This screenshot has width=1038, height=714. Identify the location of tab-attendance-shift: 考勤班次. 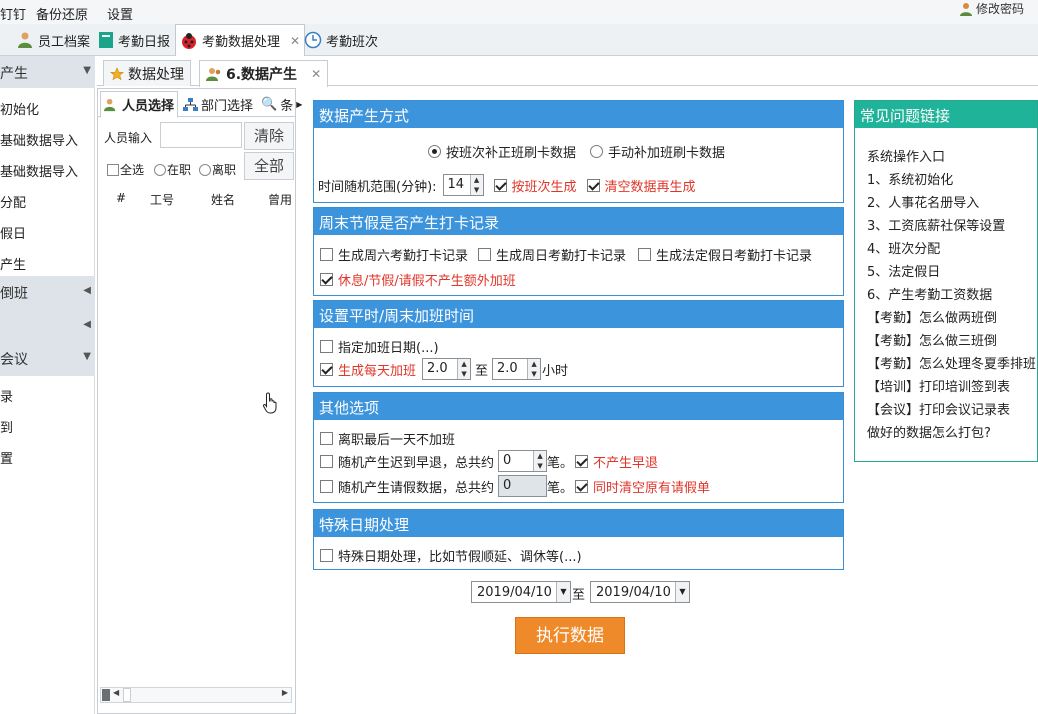
(341, 40).